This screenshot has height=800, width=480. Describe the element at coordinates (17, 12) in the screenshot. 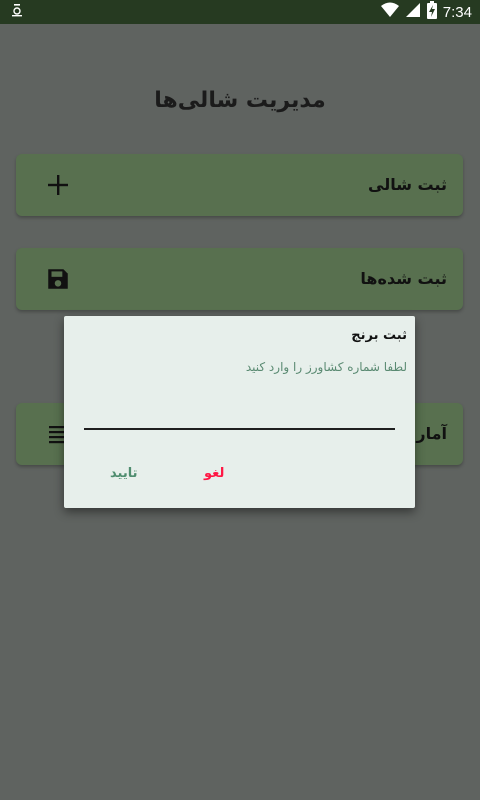

I see `notification-dot-icon` at that location.